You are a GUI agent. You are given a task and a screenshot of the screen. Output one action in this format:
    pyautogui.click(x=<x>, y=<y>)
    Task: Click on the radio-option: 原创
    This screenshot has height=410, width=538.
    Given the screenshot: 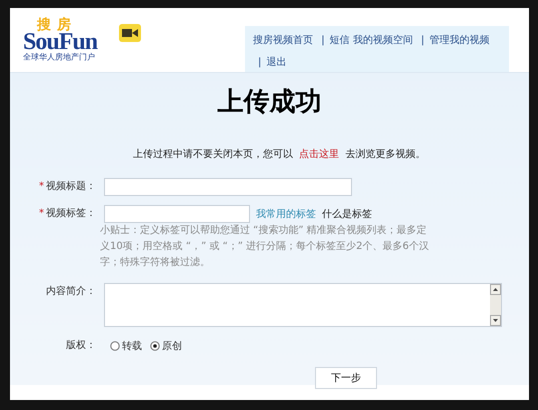 What is the action you would take?
    pyautogui.click(x=166, y=346)
    